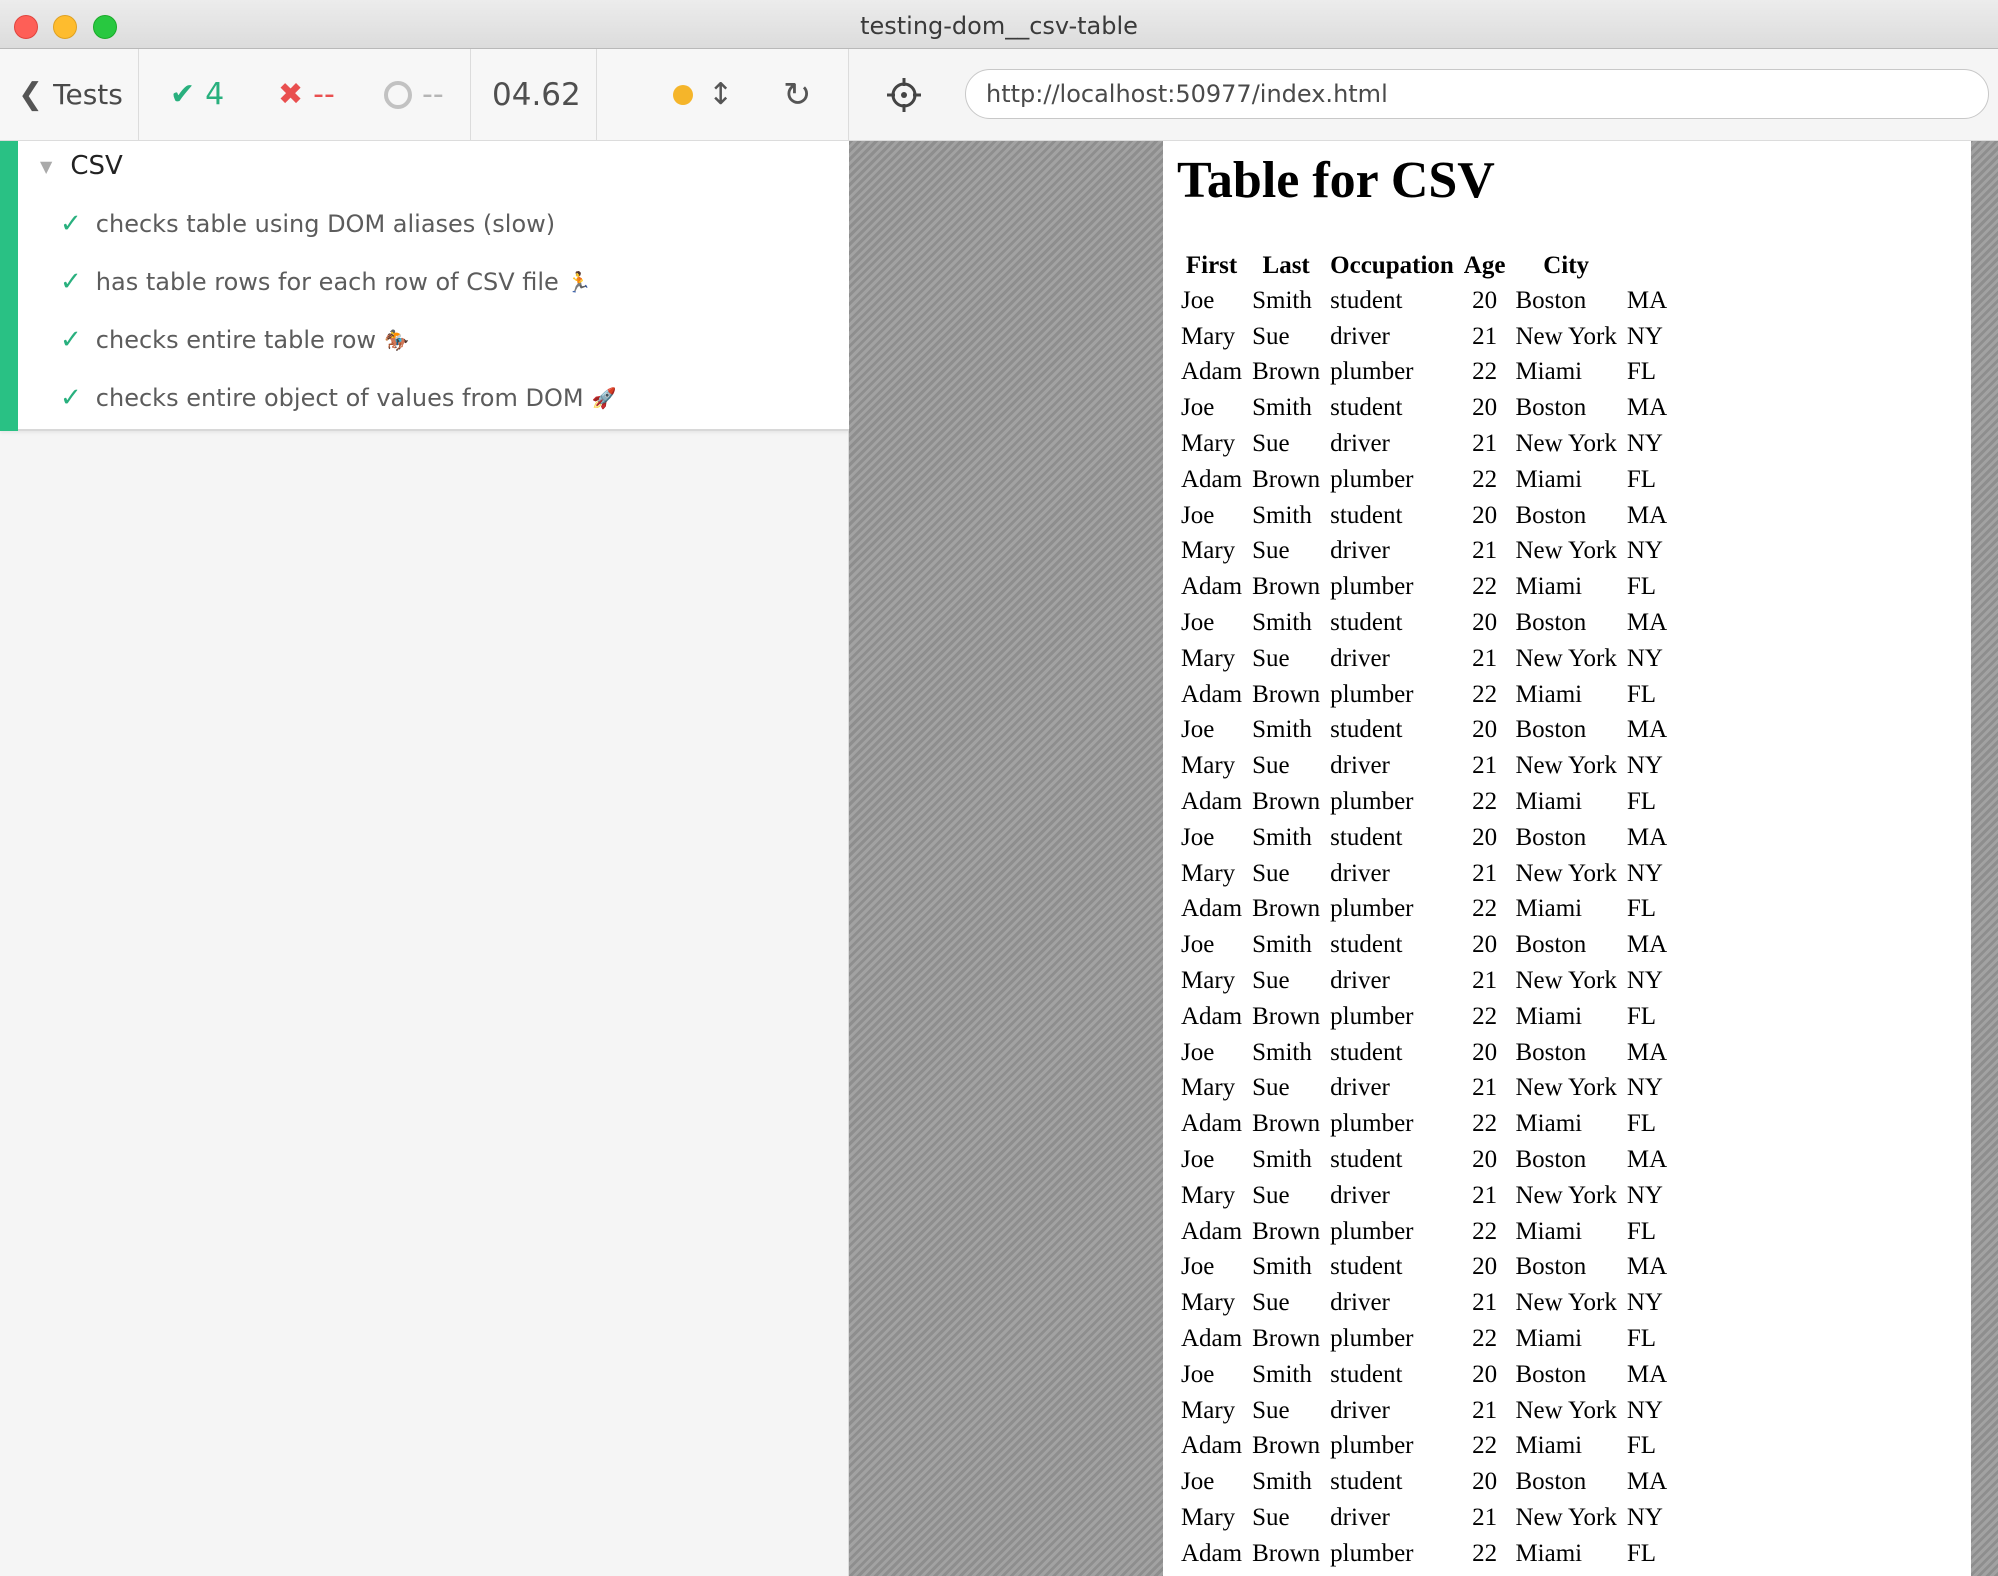 This screenshot has width=1998, height=1576. Describe the element at coordinates (31, 94) in the screenshot. I see `chevron-left-icon: ❮` at that location.